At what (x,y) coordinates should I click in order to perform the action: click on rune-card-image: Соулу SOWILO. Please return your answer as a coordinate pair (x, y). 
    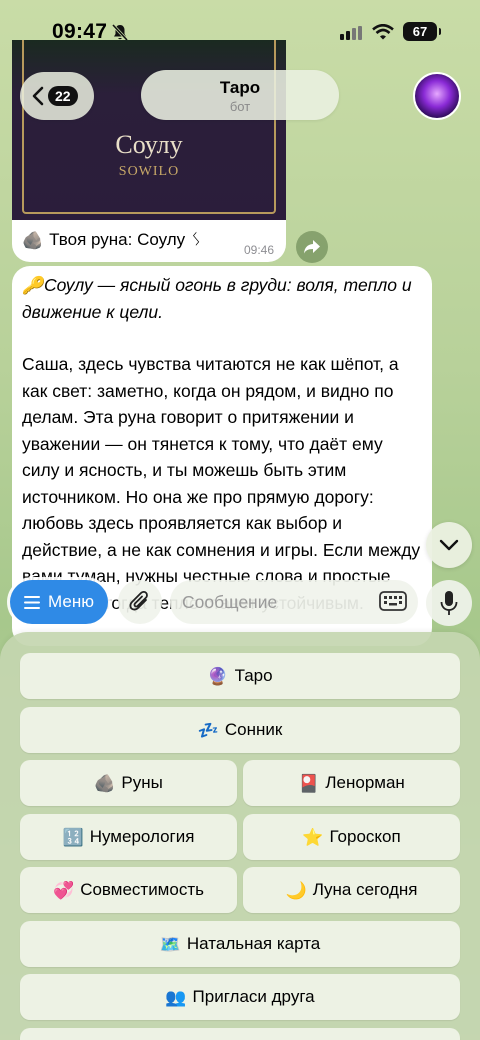
    Looking at the image, I should click on (149, 130).